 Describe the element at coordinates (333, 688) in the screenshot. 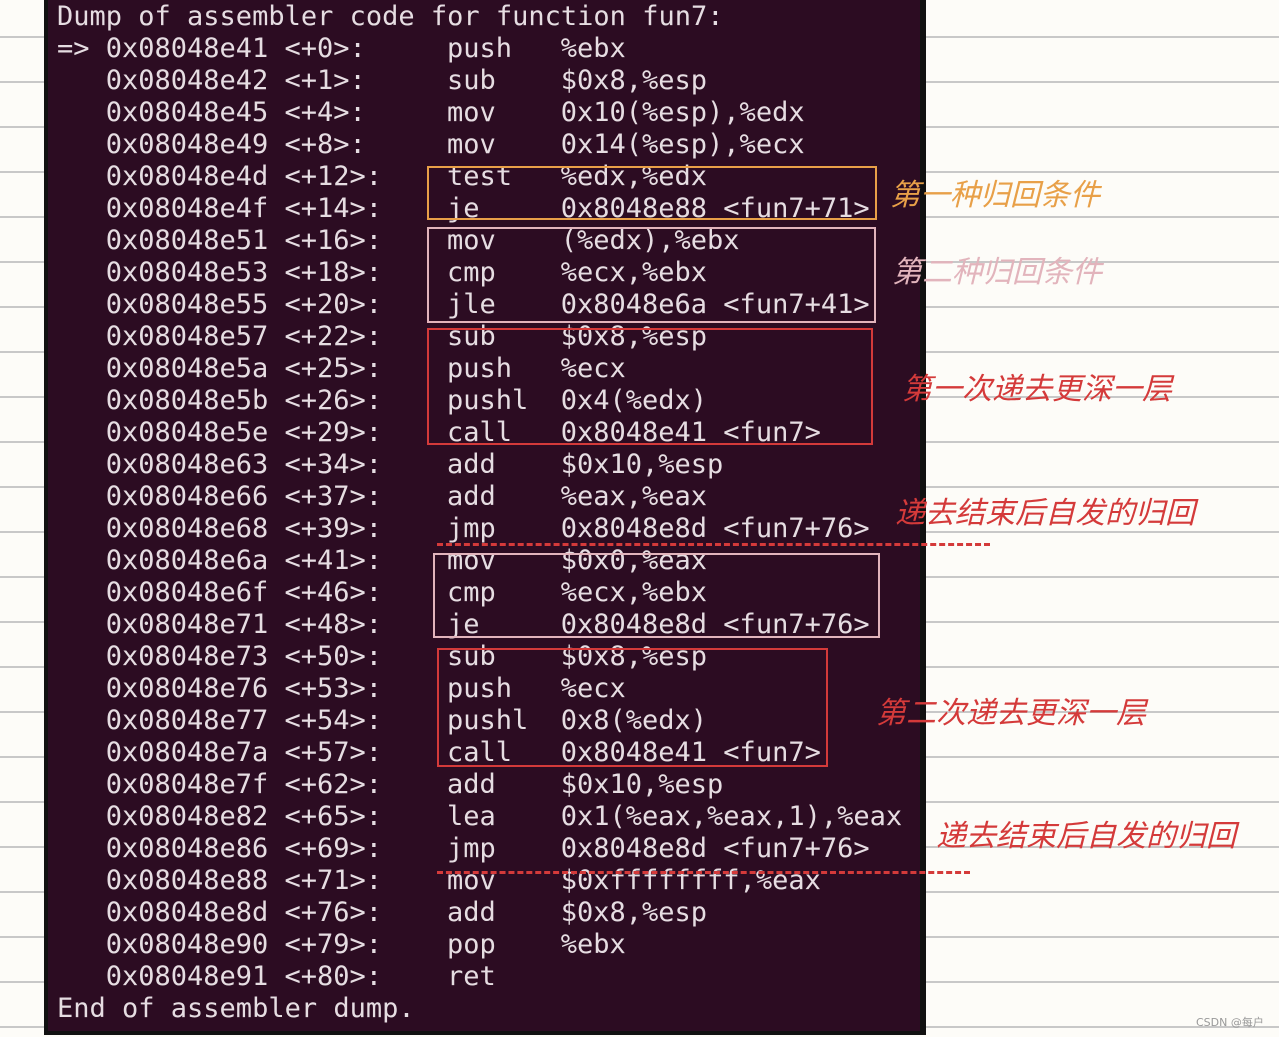

I see `offset: <+53>:` at that location.